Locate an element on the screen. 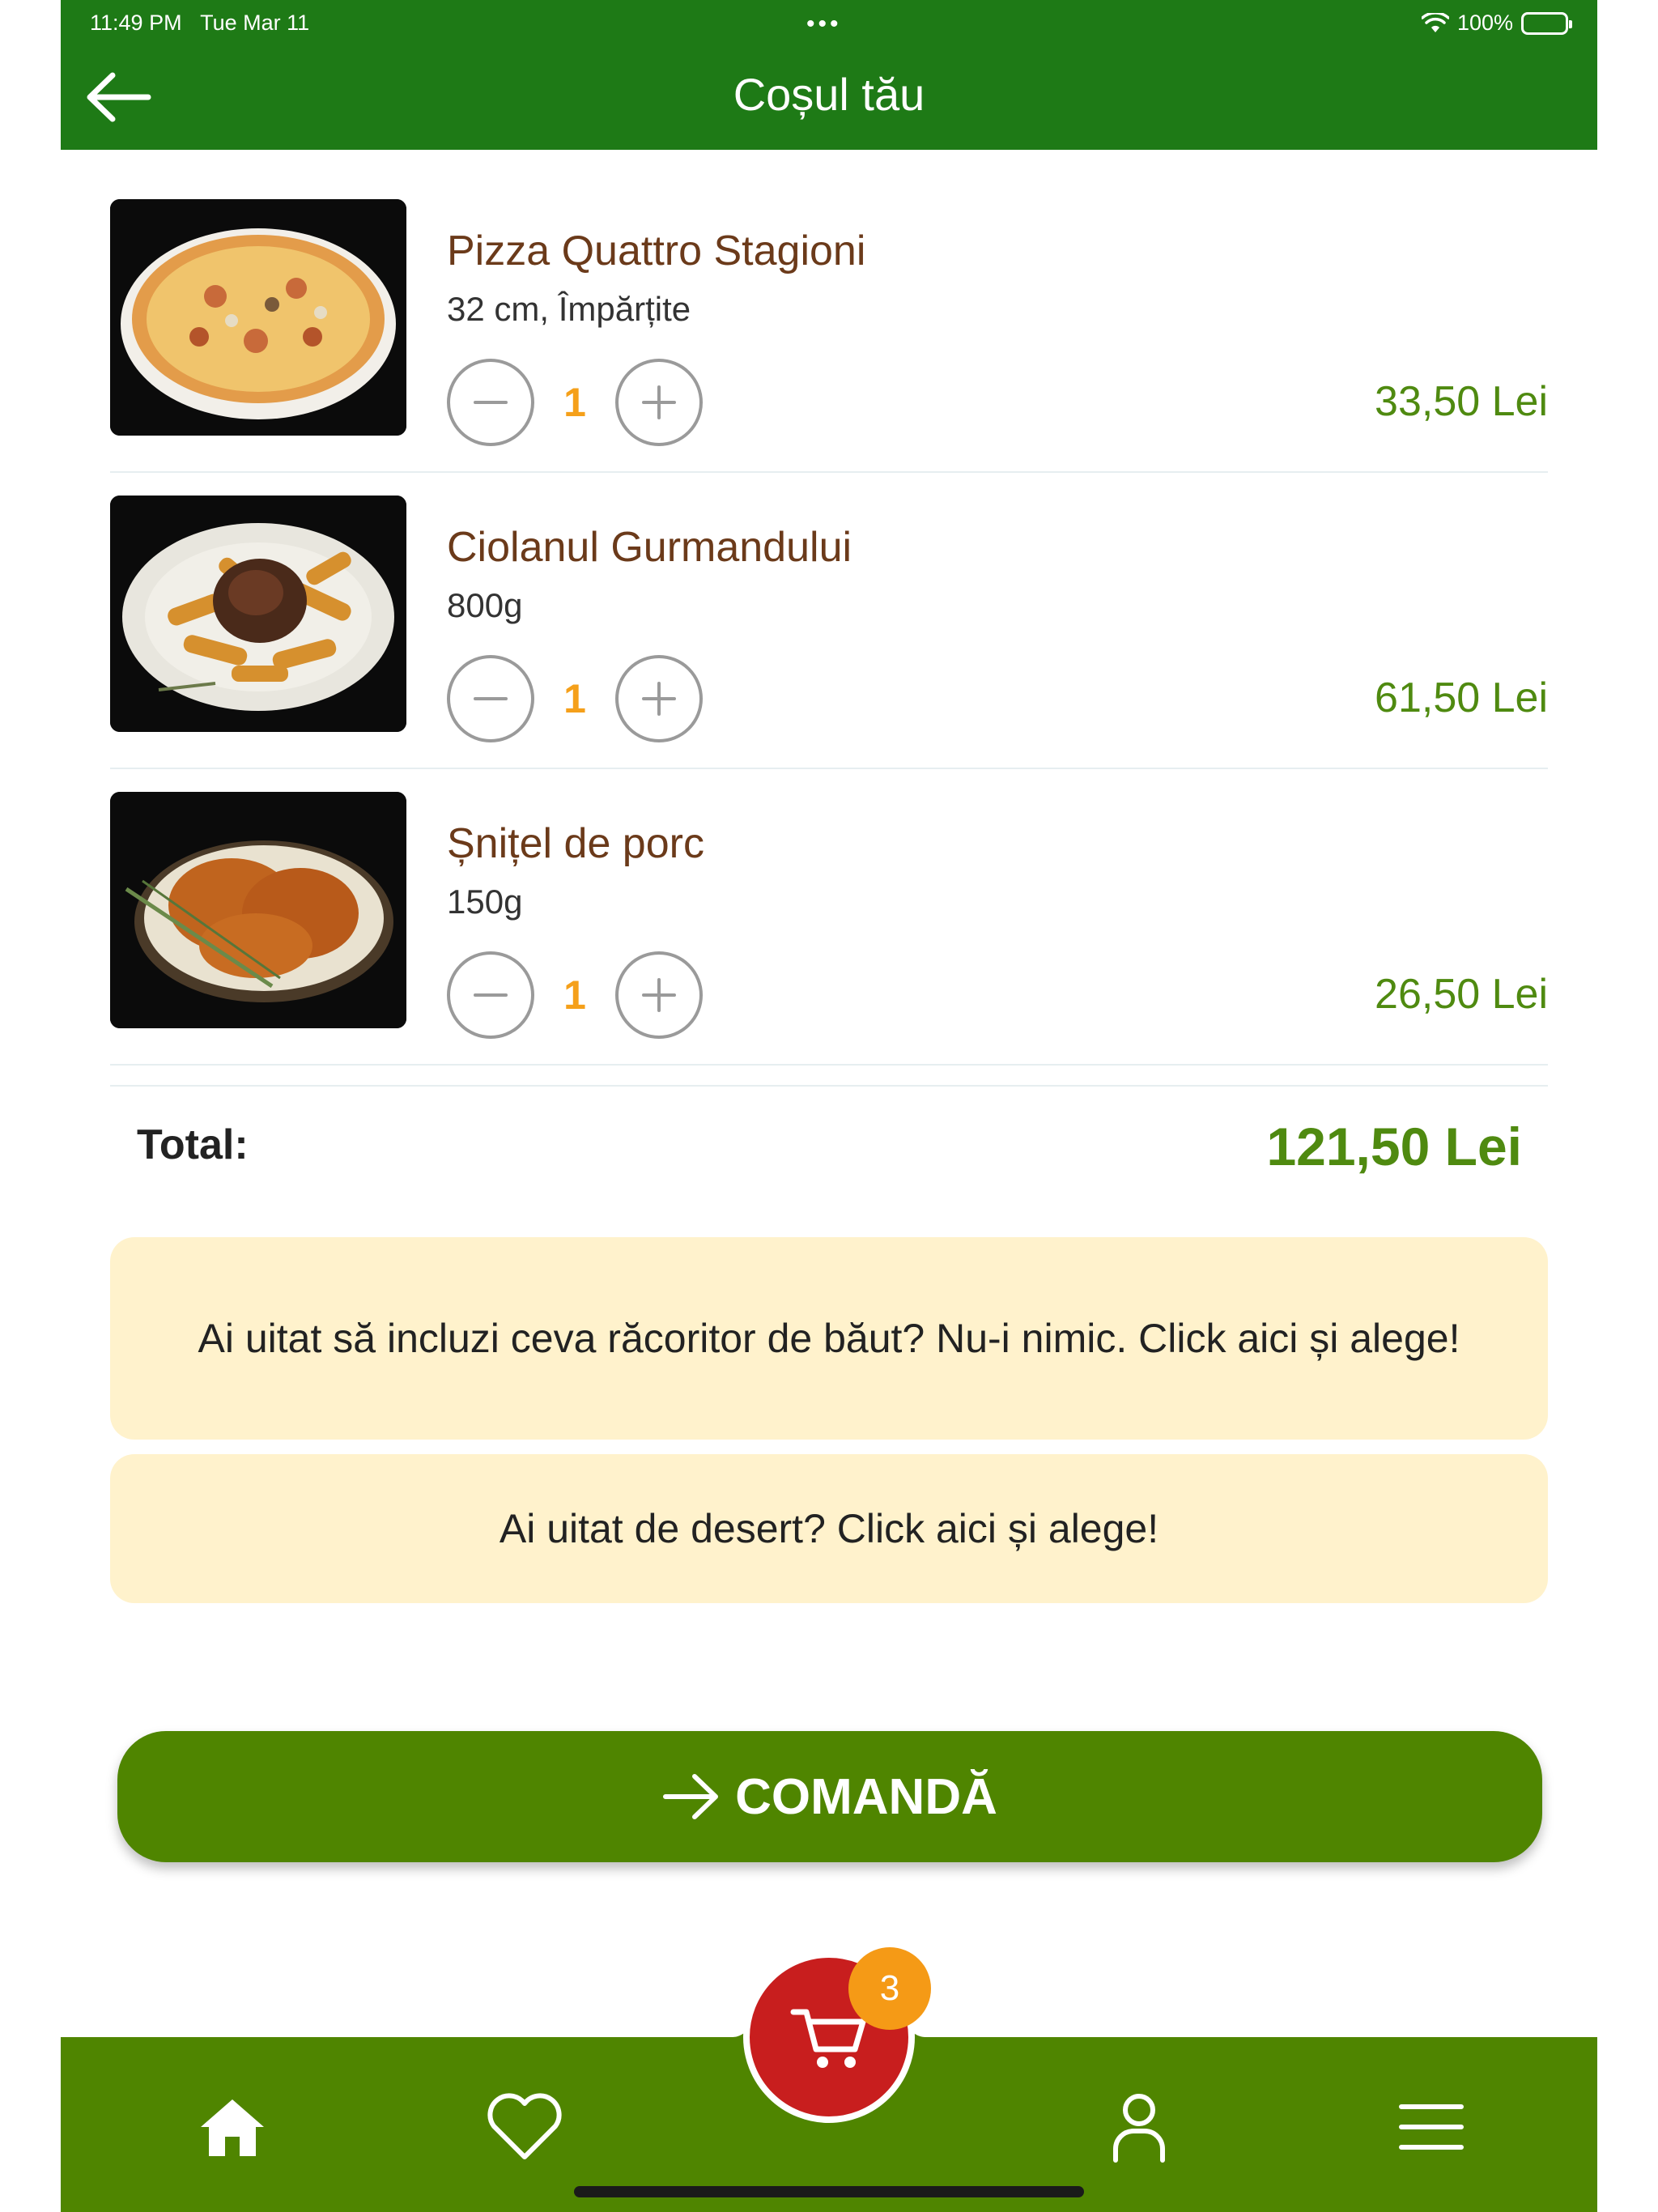 The image size is (1658, 2212). item-details: 32 cm, Împărțite is located at coordinates (569, 309).